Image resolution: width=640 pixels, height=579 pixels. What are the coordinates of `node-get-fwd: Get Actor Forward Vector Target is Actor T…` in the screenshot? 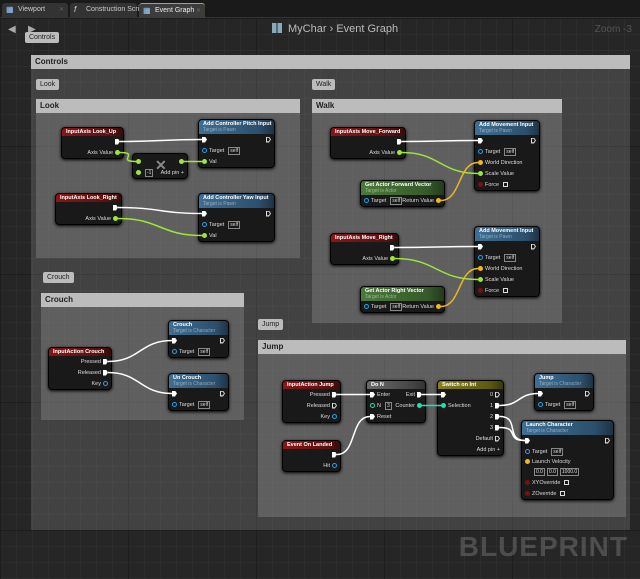 It's located at (402, 193).